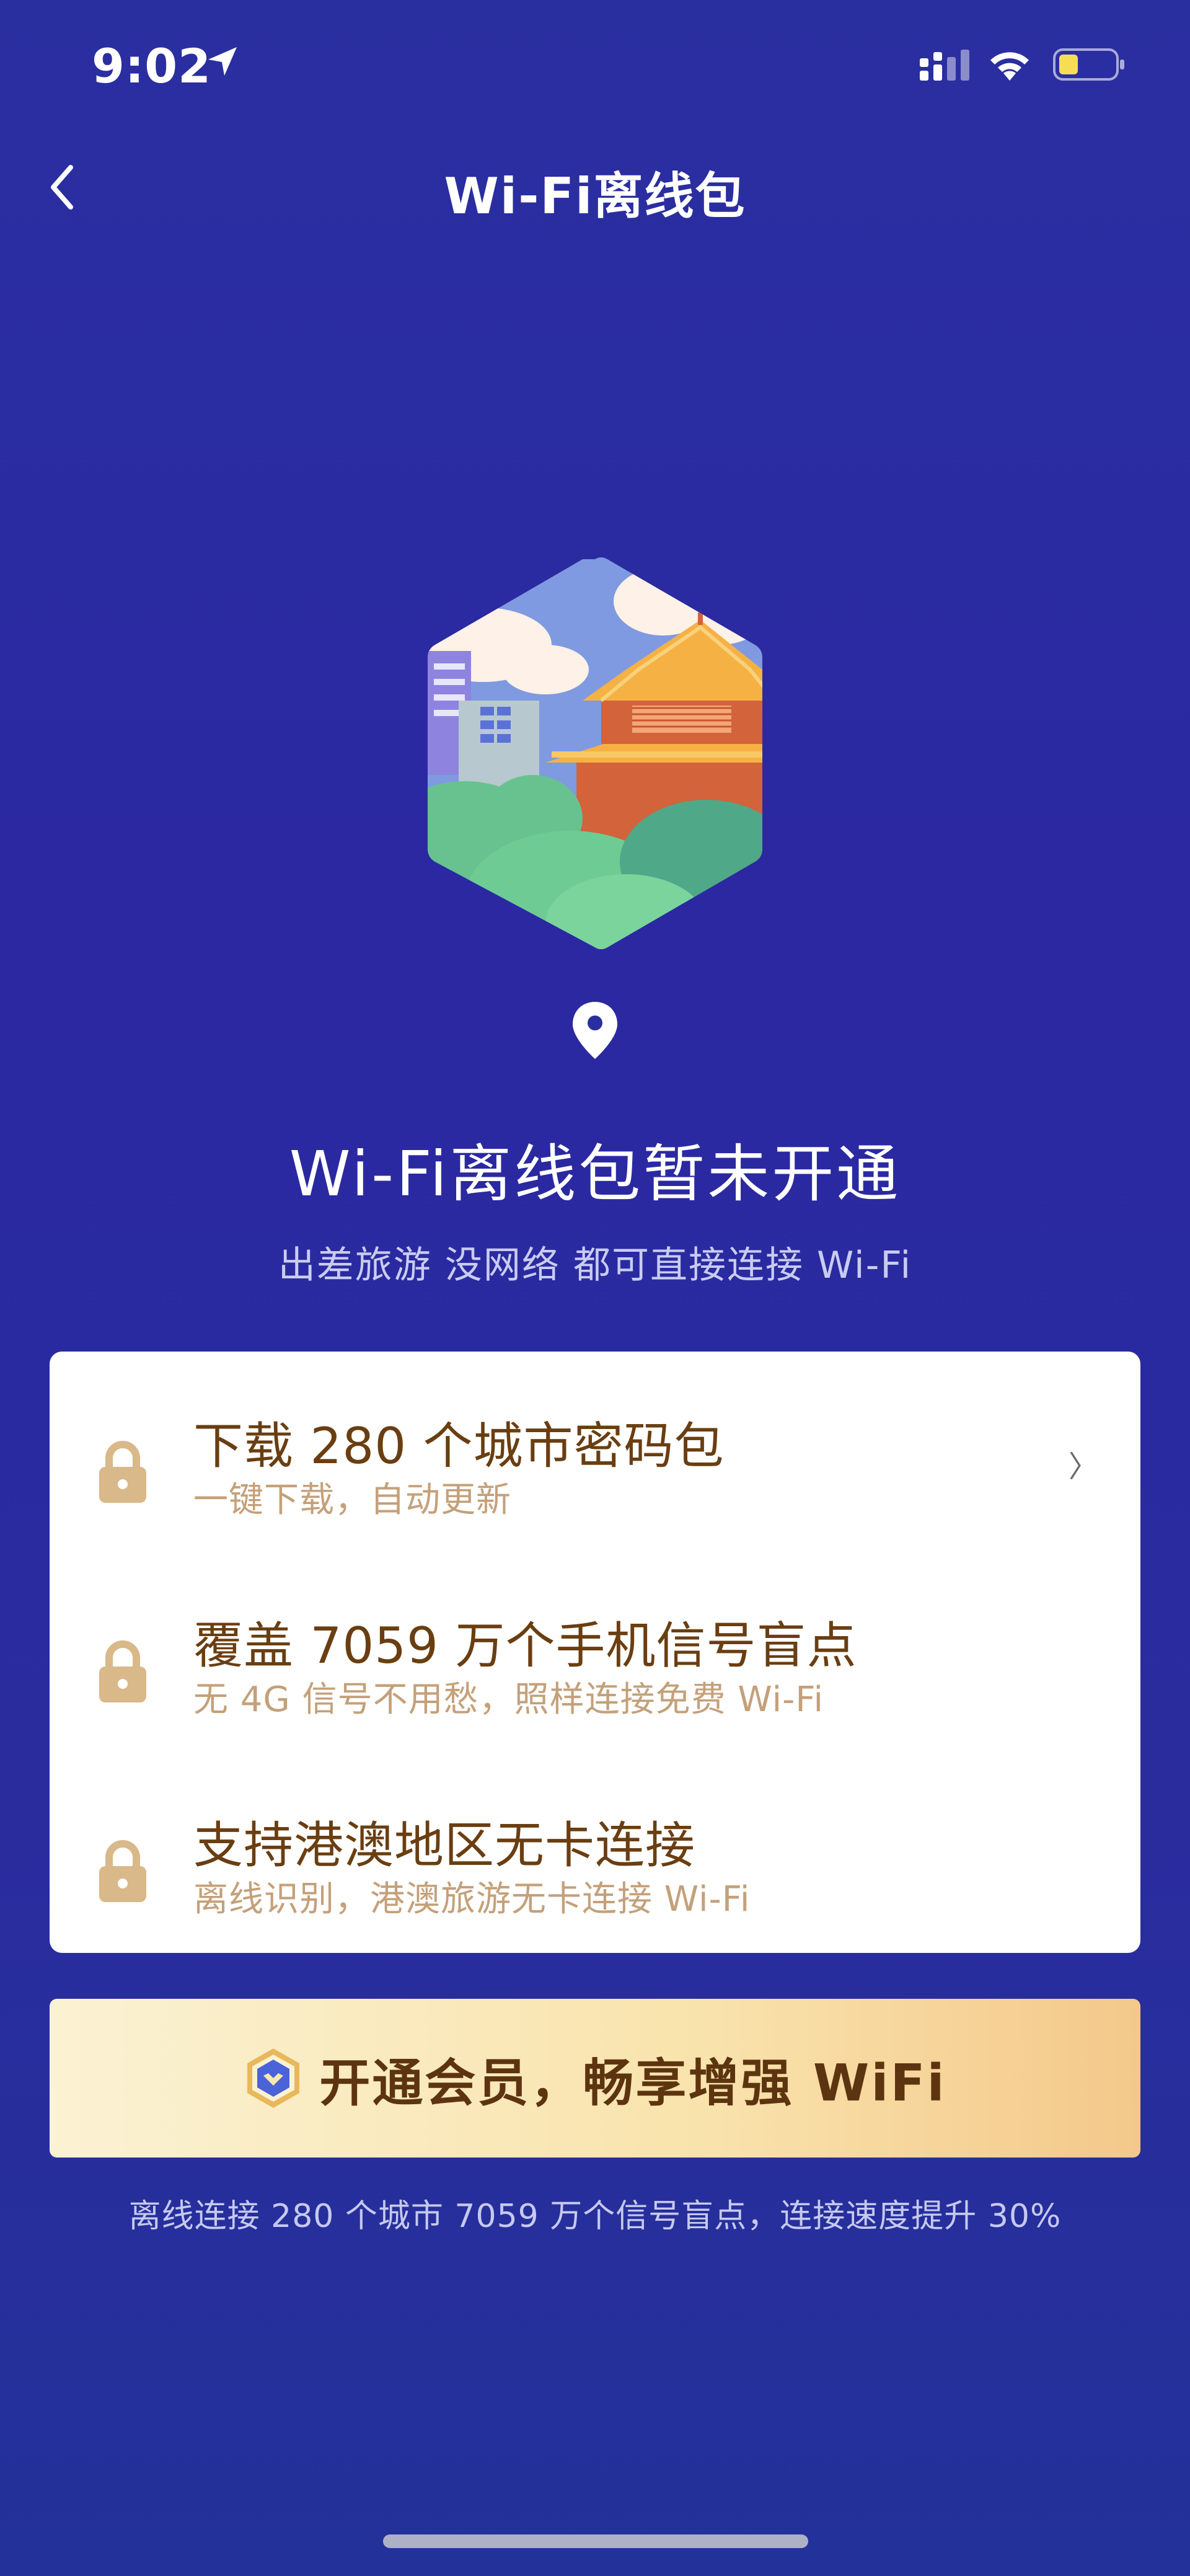 This screenshot has width=1190, height=2576. I want to click on map-pin-icon, so click(595, 1030).